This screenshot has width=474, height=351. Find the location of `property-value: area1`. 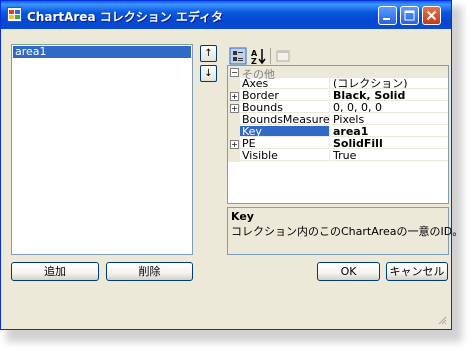

property-value: area1 is located at coordinates (389, 131).